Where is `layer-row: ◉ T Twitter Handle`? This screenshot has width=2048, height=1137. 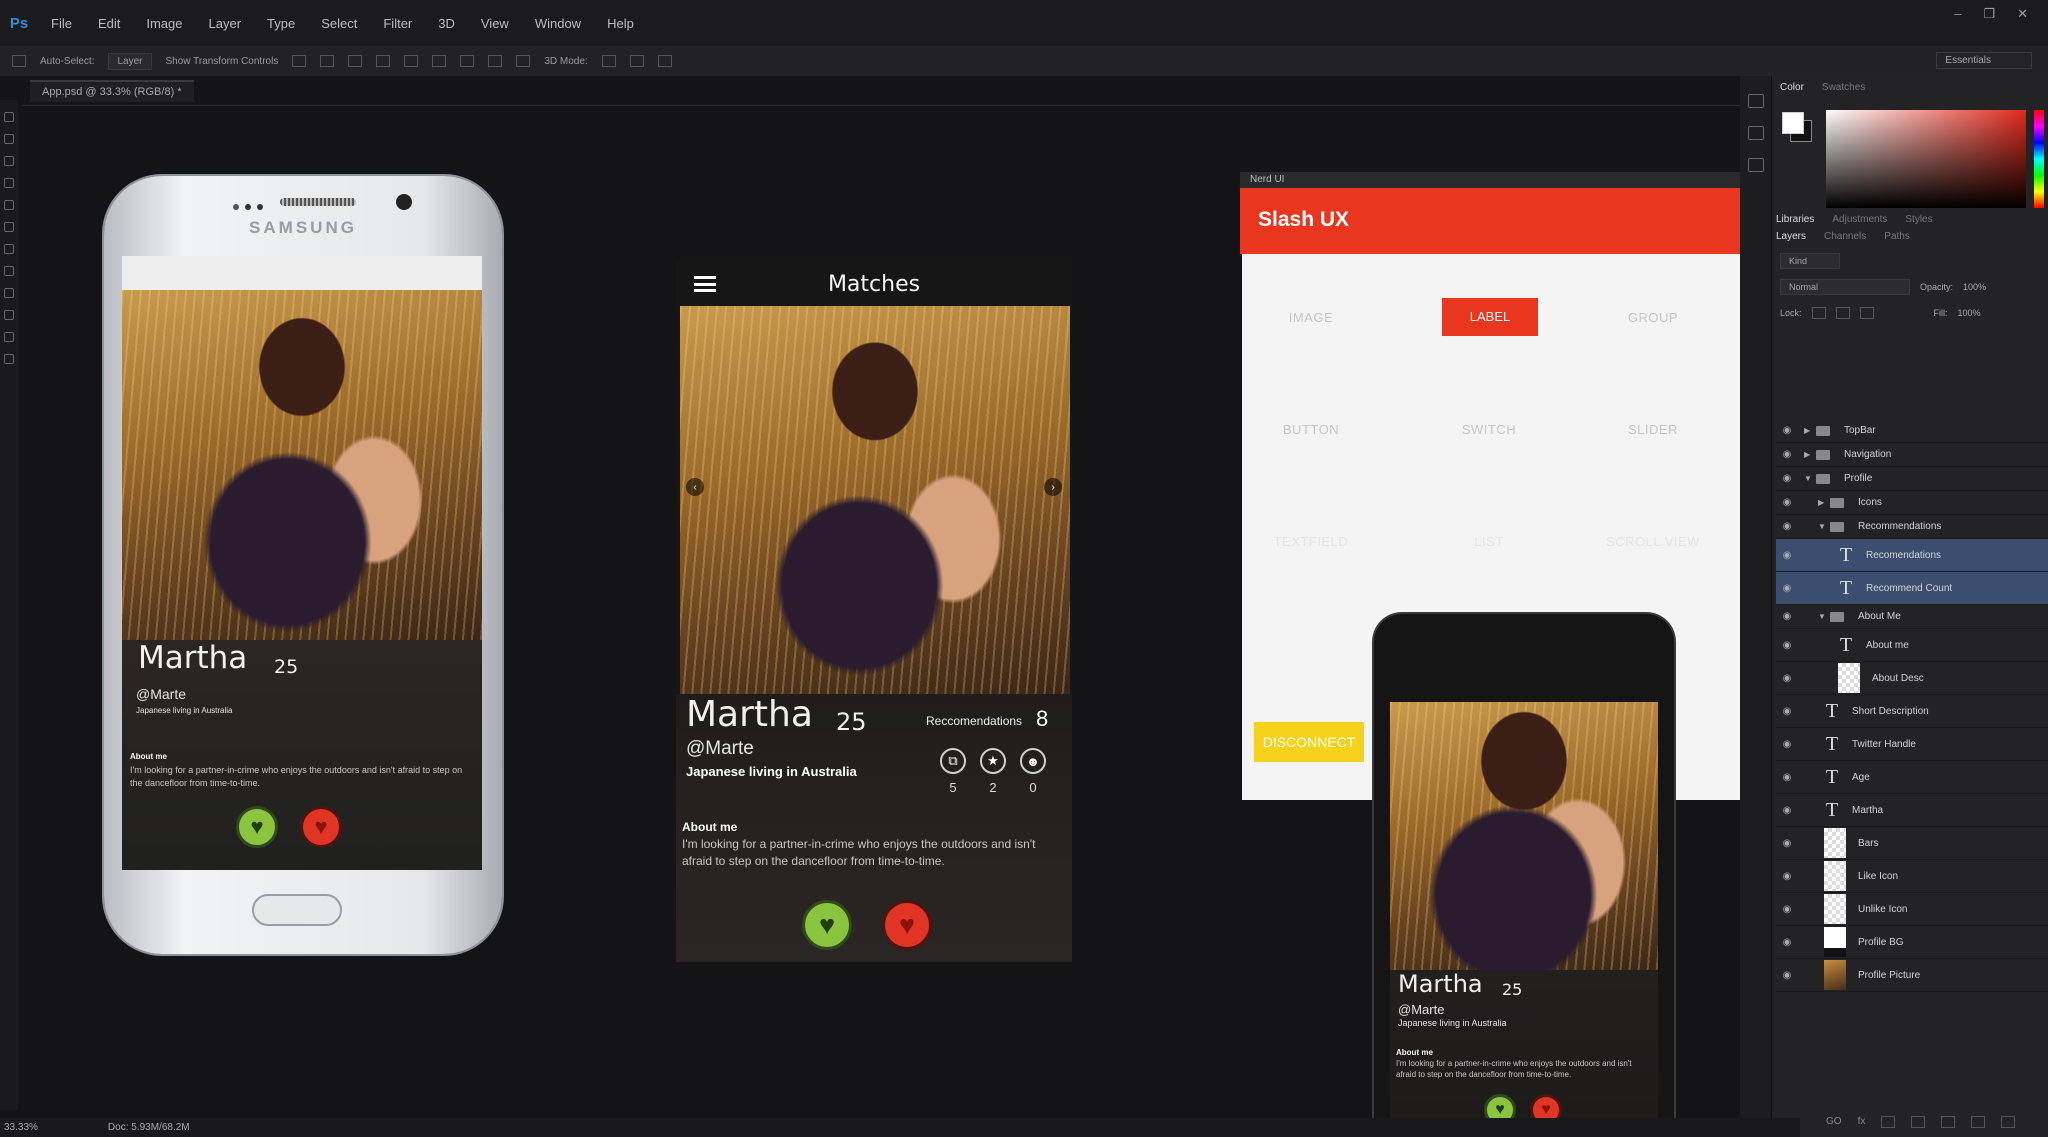 layer-row: ◉ T Twitter Handle is located at coordinates (1912, 744).